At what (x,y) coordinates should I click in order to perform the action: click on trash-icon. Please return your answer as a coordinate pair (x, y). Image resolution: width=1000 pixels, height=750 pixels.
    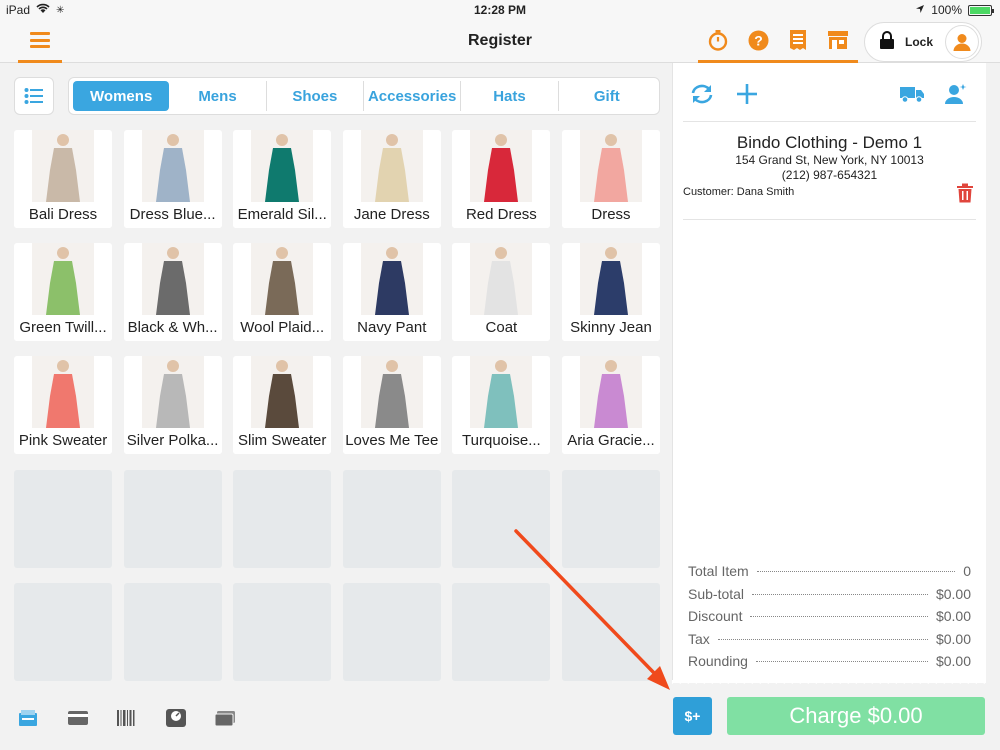
    Looking at the image, I should click on (965, 195).